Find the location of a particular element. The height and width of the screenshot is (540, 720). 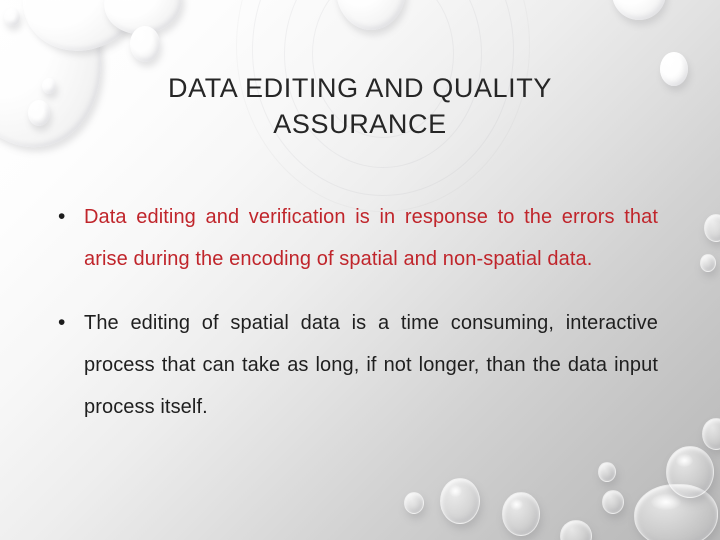

page-title: DATA EDITING AND QUALITY ASSURANCE is located at coordinates (360, 106).